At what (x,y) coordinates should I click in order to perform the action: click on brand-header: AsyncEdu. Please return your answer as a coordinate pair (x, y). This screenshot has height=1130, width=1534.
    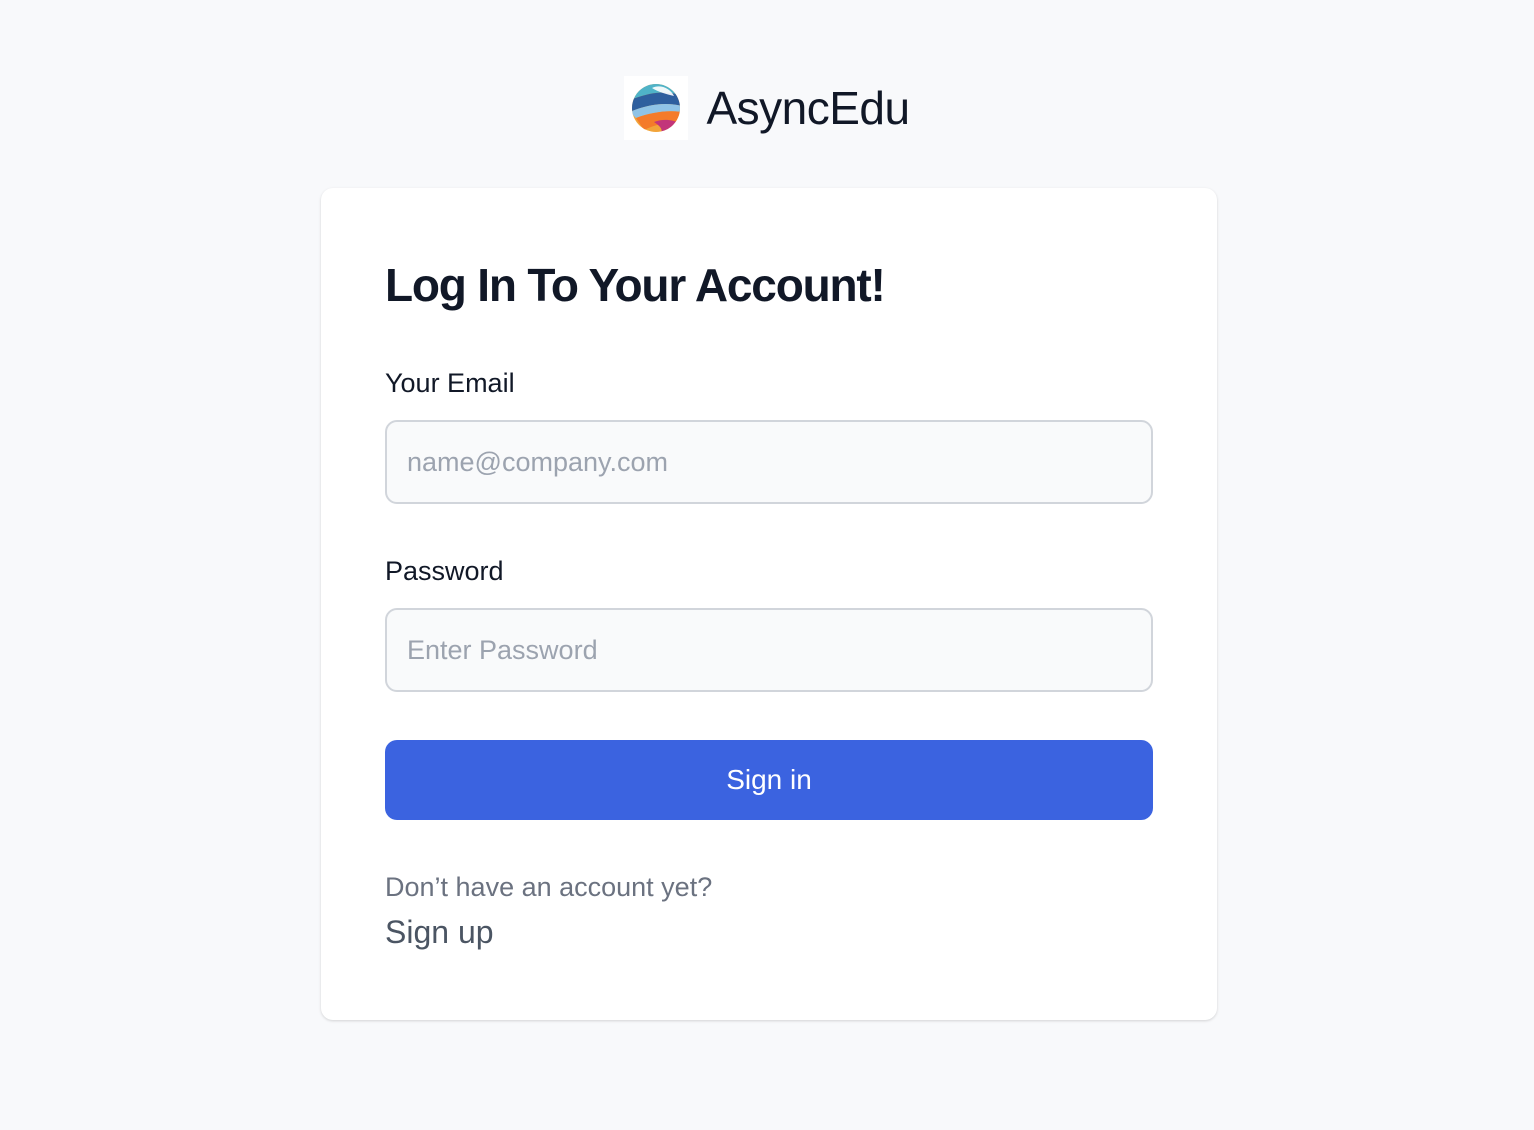
    Looking at the image, I should click on (767, 108).